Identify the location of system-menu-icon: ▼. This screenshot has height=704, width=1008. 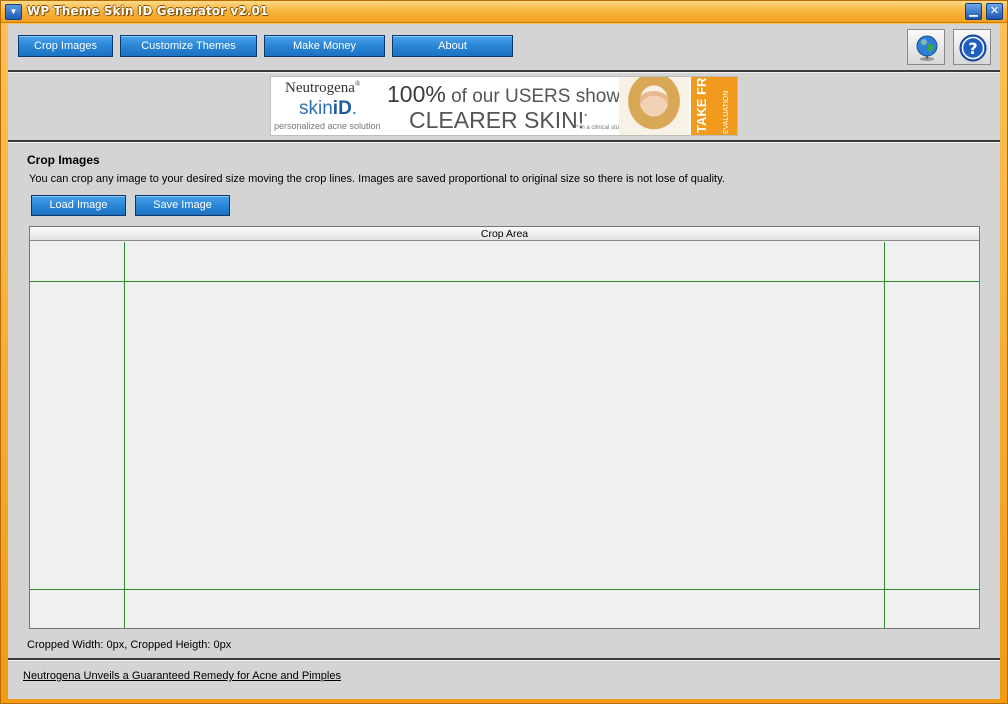
(13, 12).